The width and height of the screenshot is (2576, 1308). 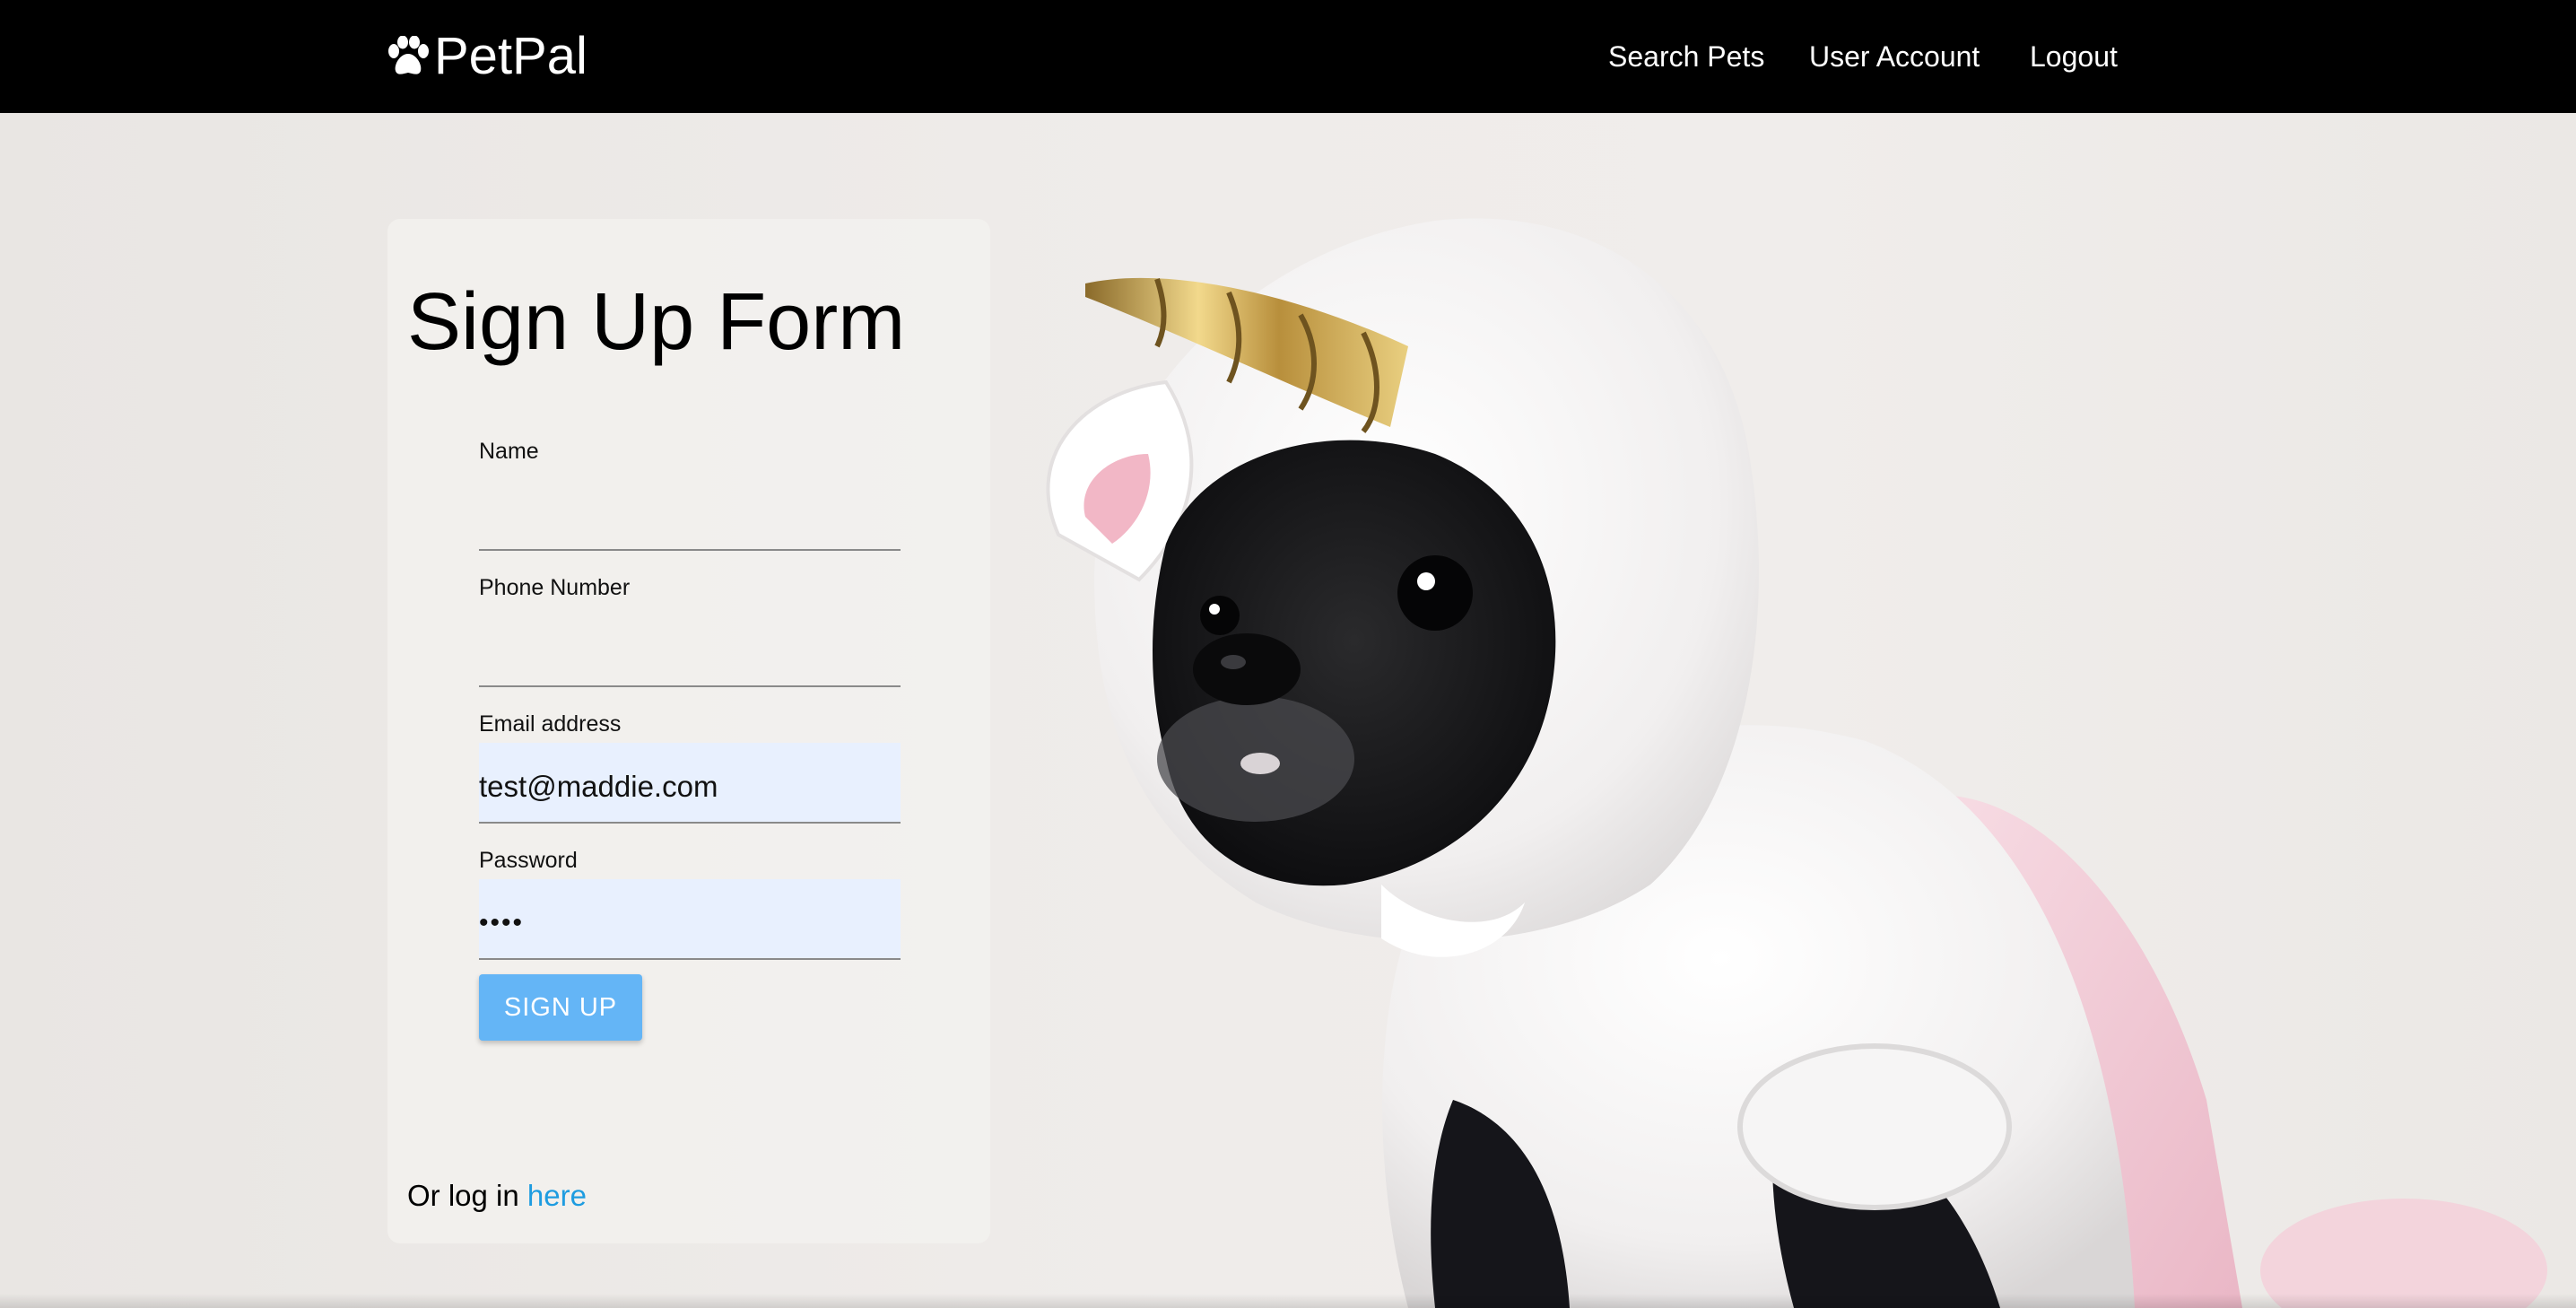 What do you see at coordinates (467, 1196) in the screenshot?
I see `login-prompt-text: Or log in` at bounding box center [467, 1196].